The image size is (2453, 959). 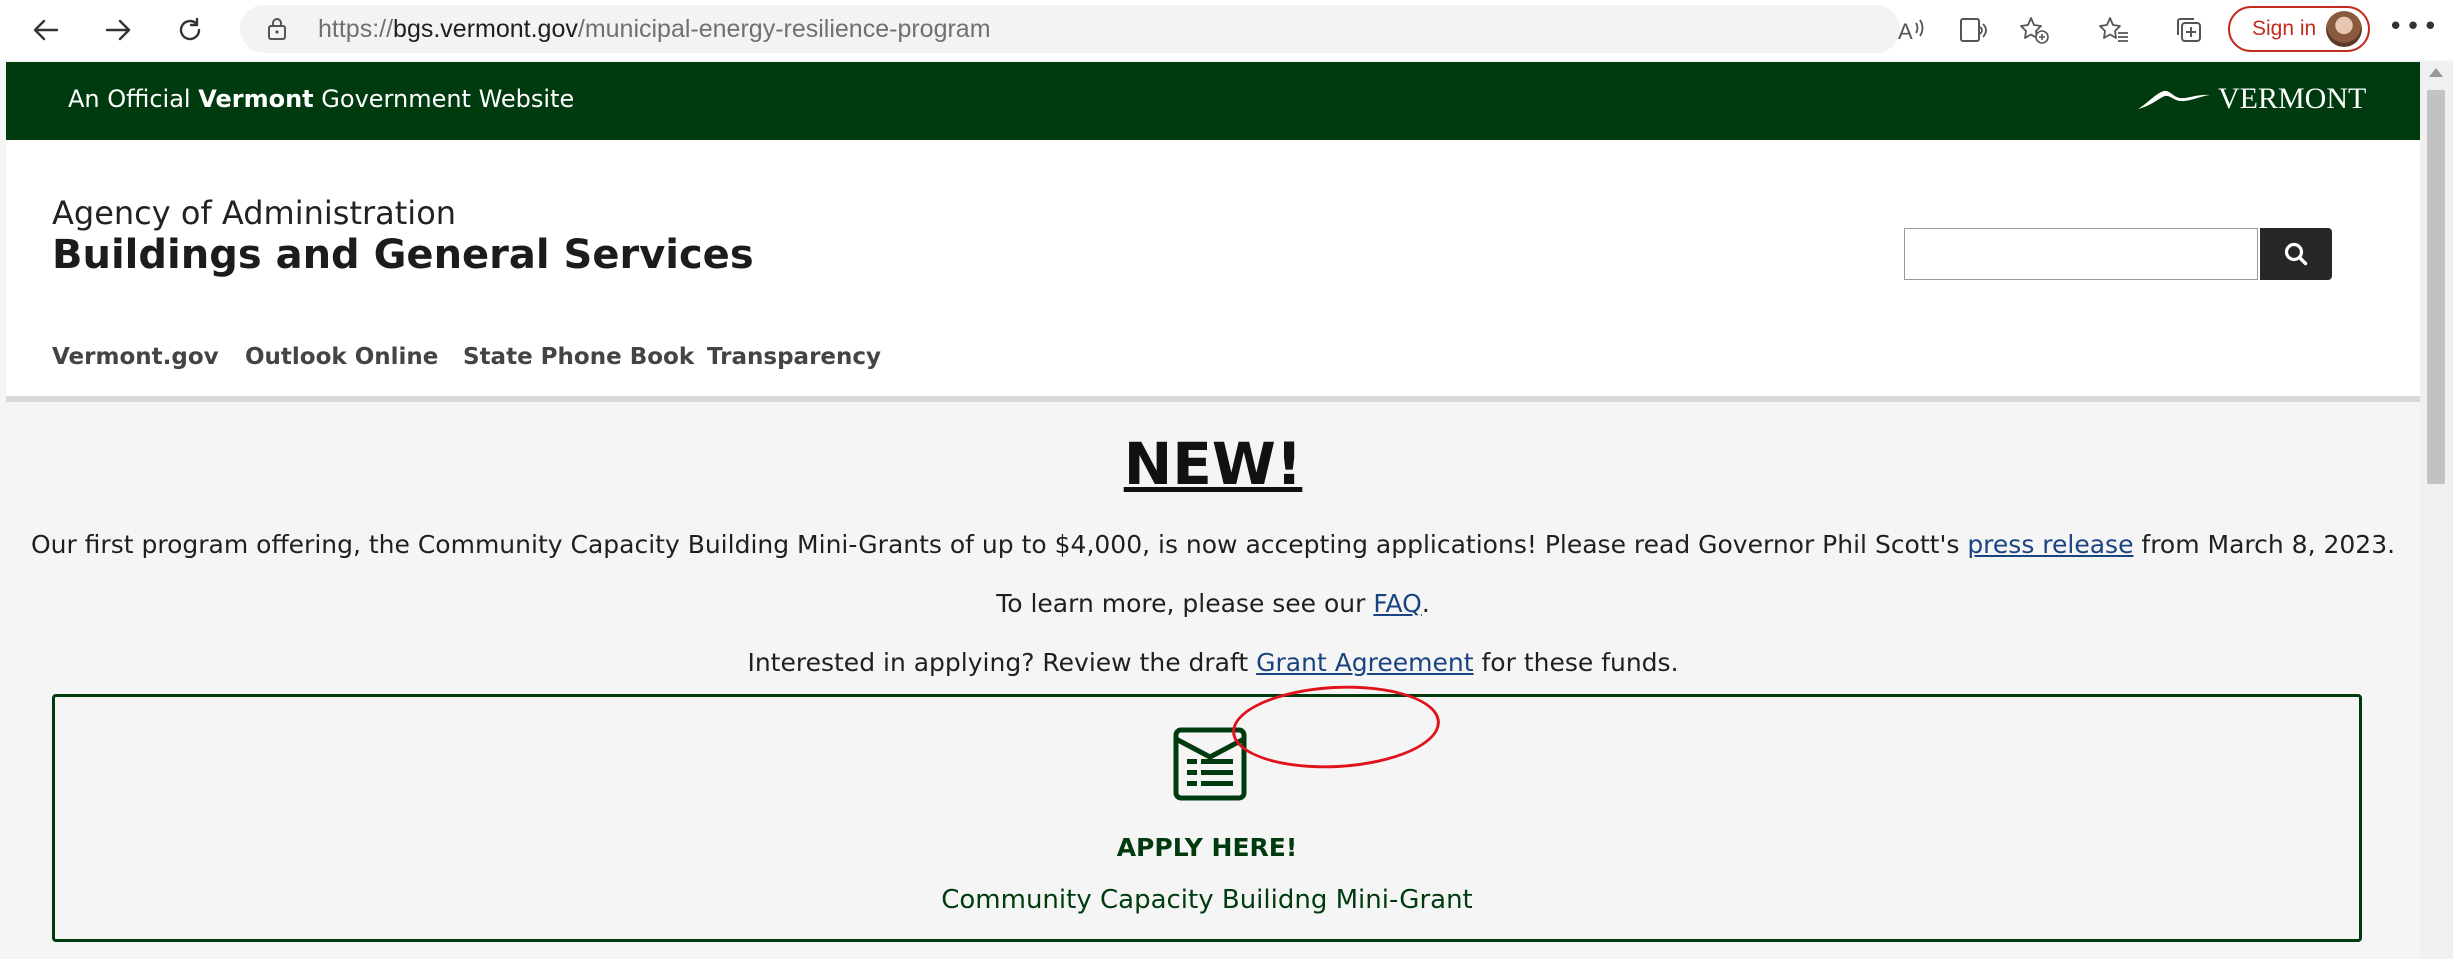 What do you see at coordinates (2081, 254) in the screenshot?
I see `site-search-input` at bounding box center [2081, 254].